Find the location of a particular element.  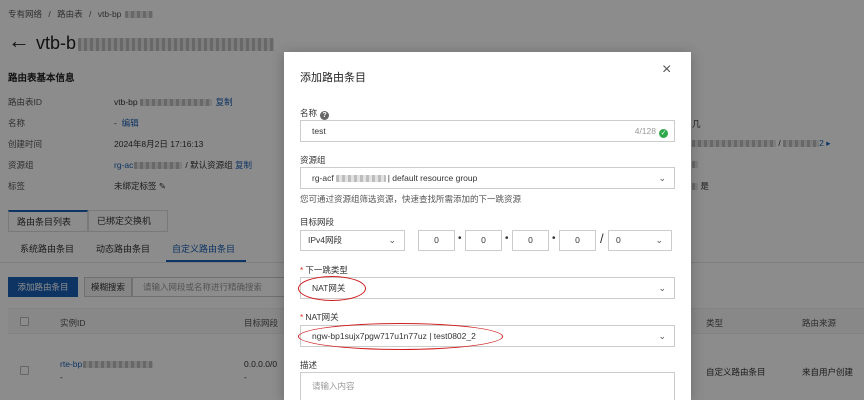

name-input: test 4/128 ✓ is located at coordinates (487, 131).